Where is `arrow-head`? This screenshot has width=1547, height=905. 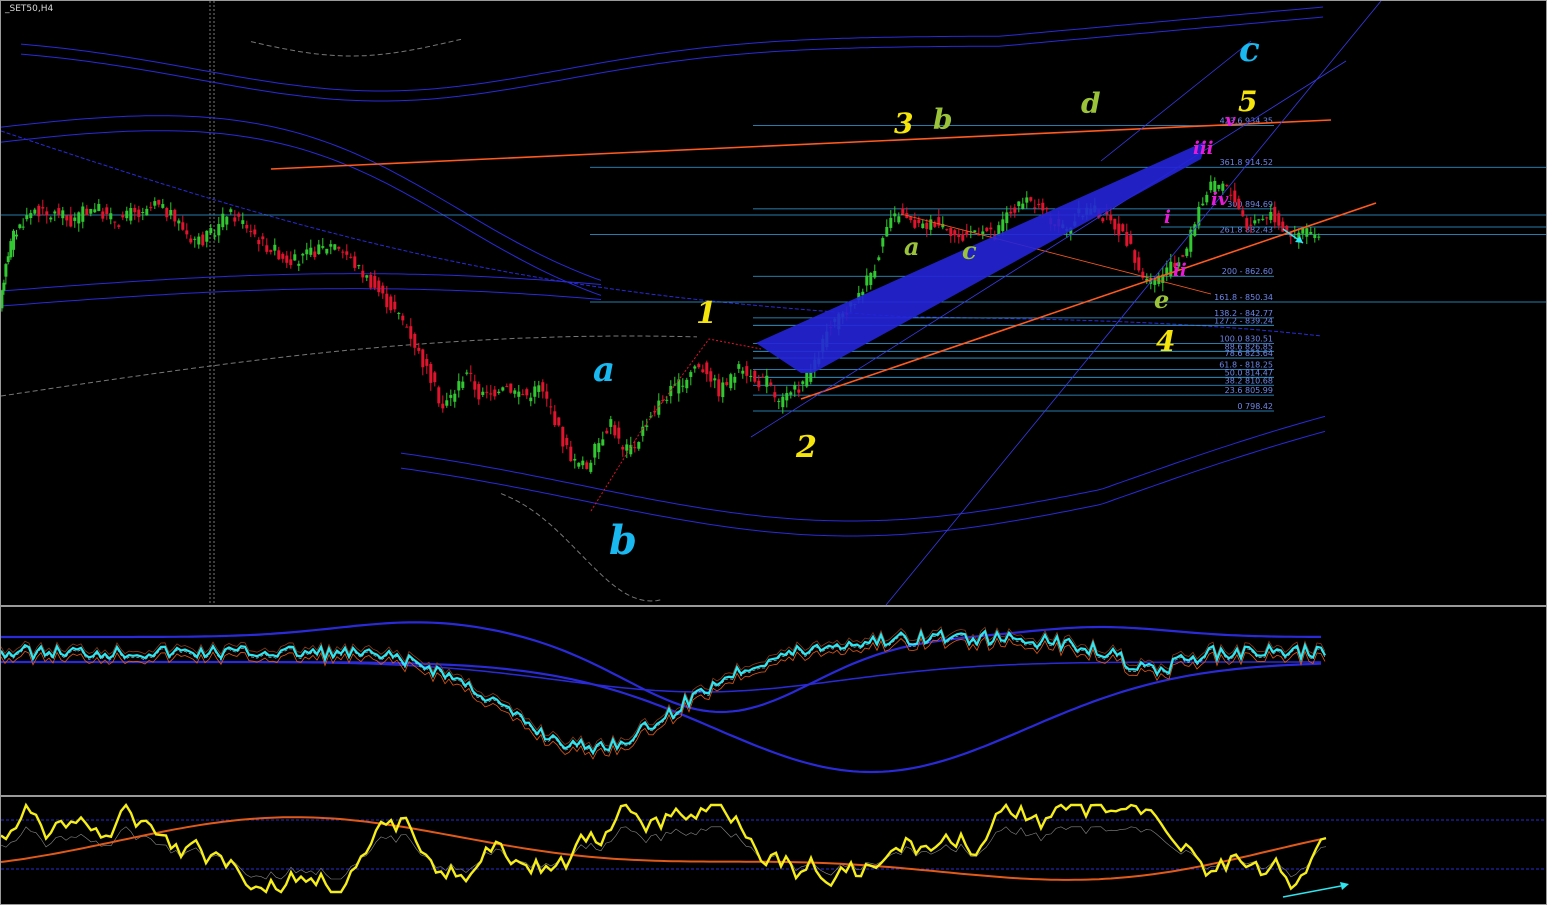
arrow-head is located at coordinates (1344, 886).